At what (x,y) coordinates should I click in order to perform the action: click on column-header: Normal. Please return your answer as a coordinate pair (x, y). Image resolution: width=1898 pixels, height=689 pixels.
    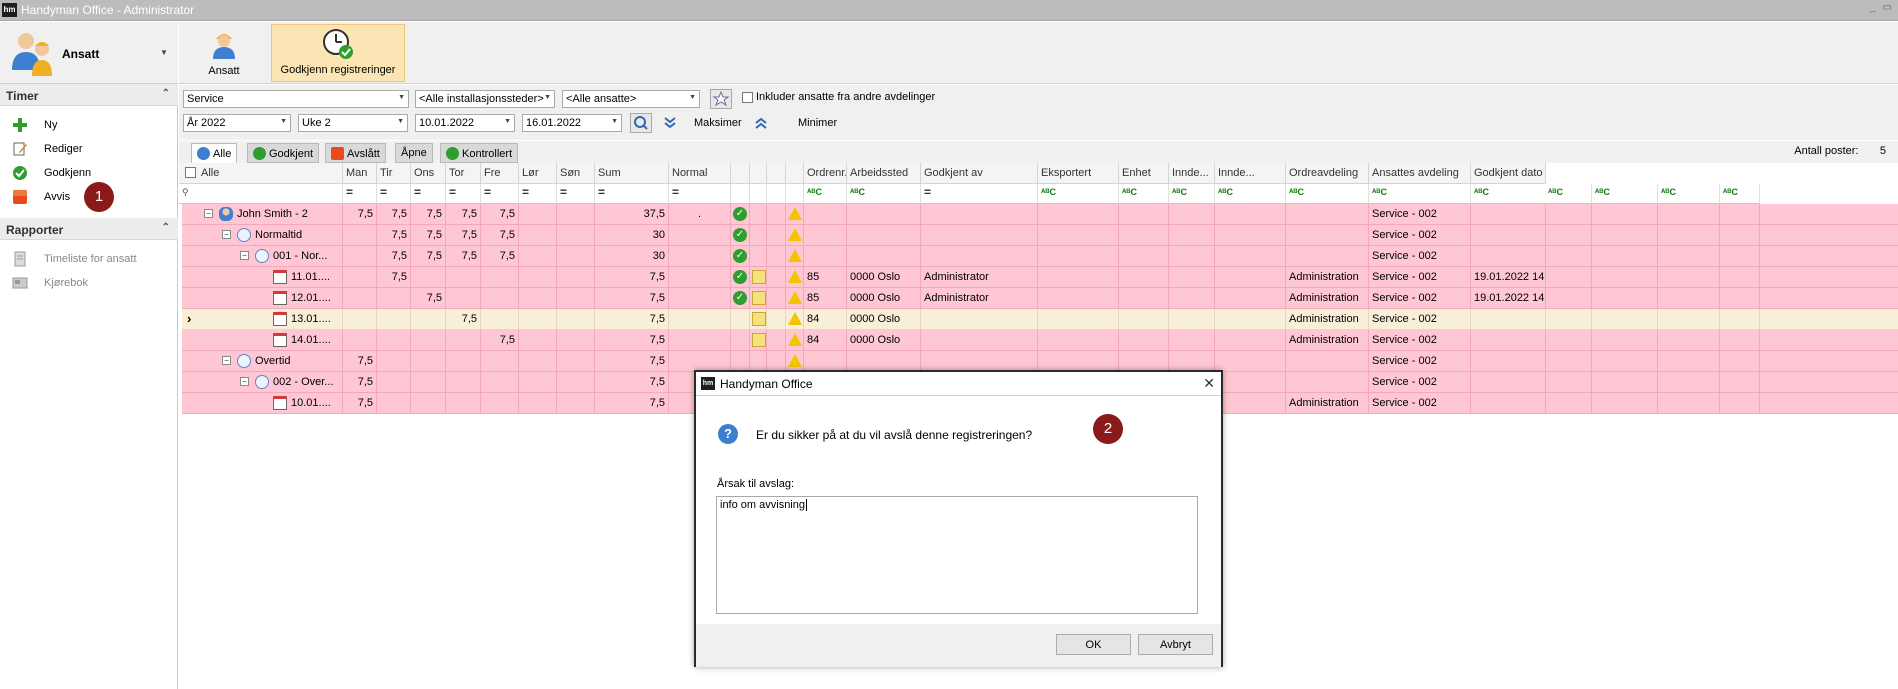
    Looking at the image, I should click on (700, 173).